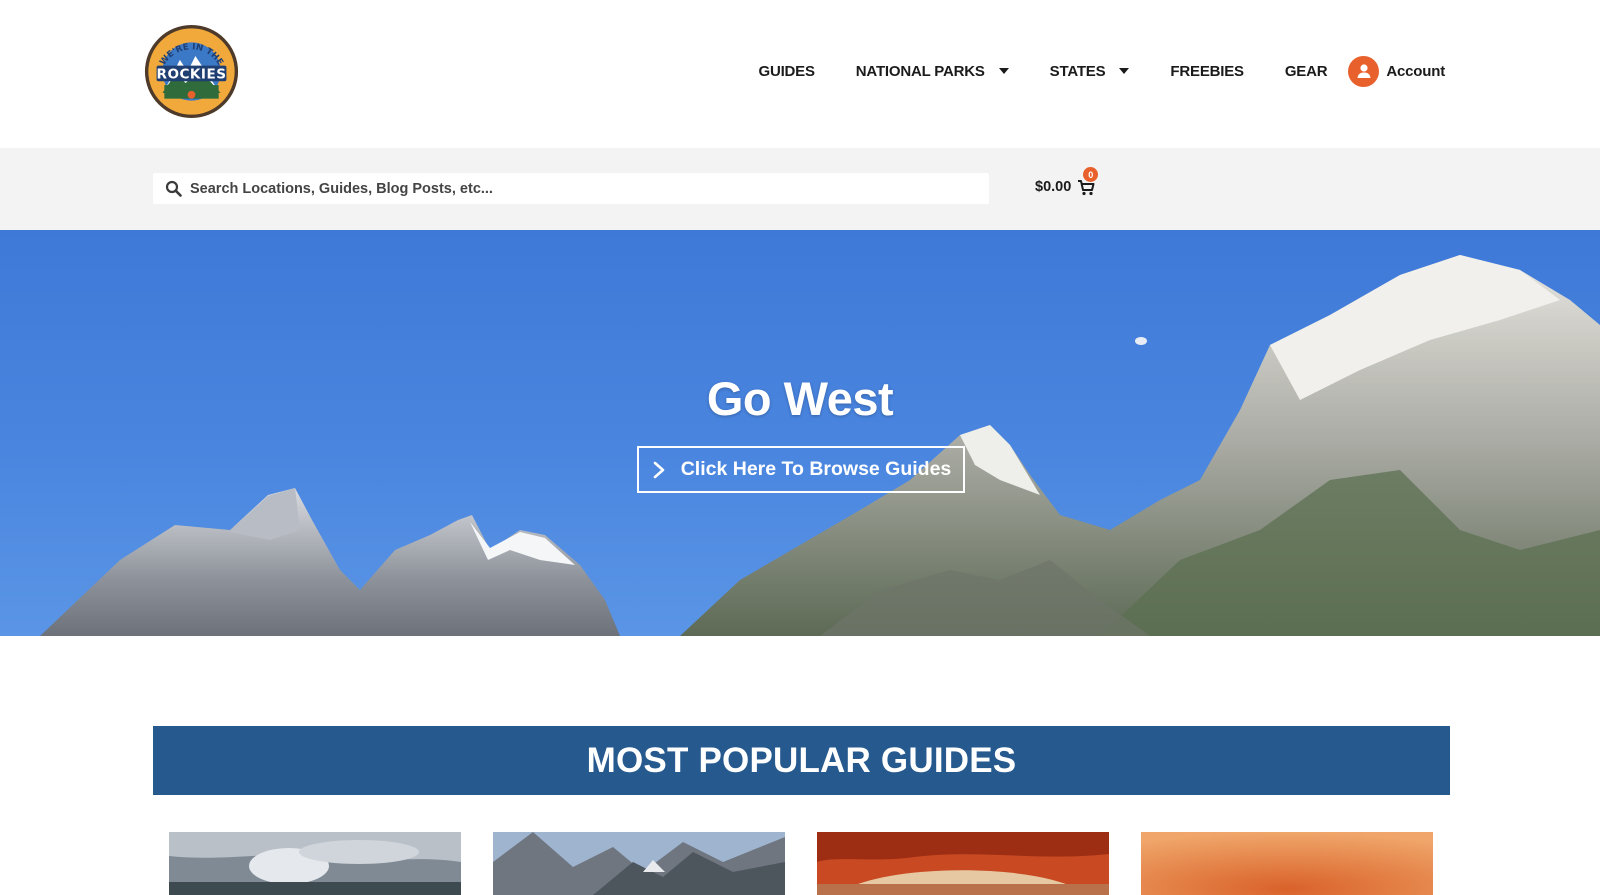 This screenshot has height=895, width=1600. What do you see at coordinates (173, 189) in the screenshot?
I see `search-icon` at bounding box center [173, 189].